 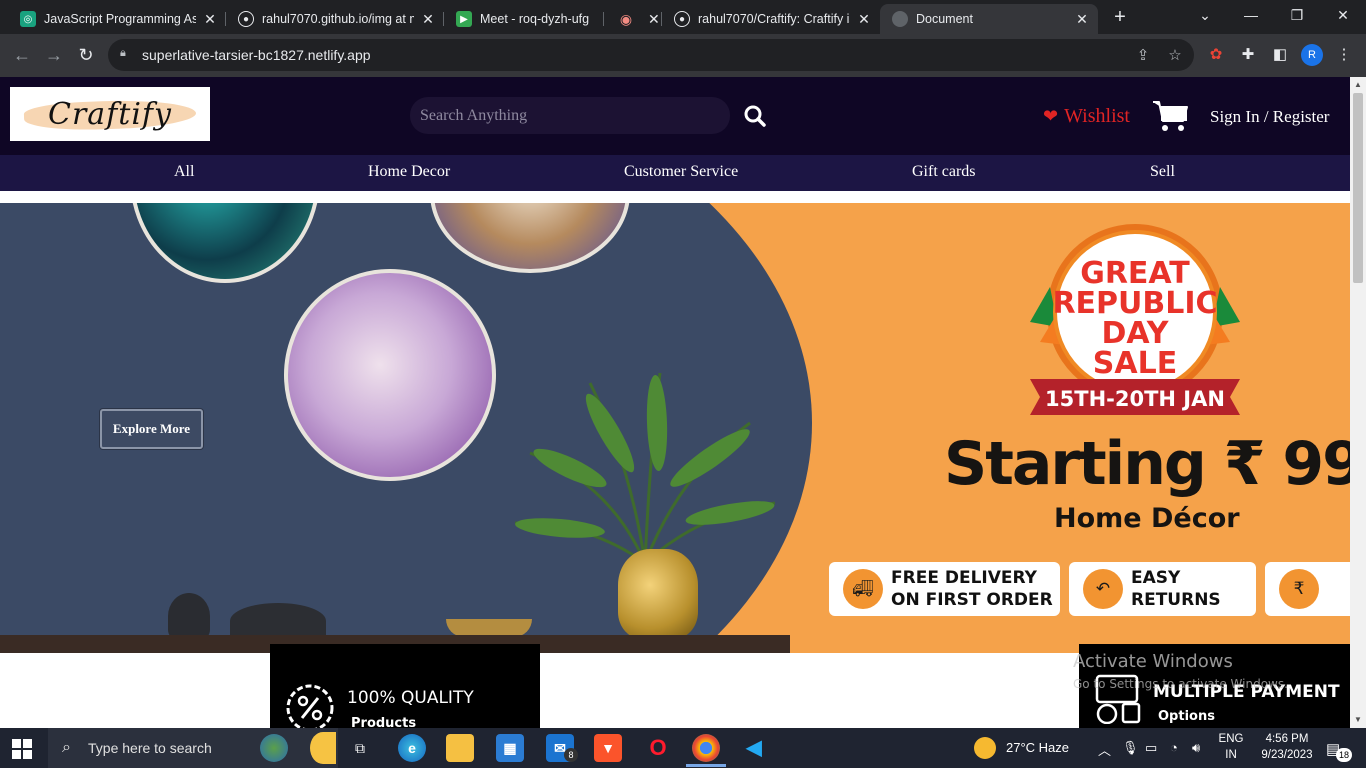 What do you see at coordinates (460, 748) in the screenshot?
I see `file-explorer-icon` at bounding box center [460, 748].